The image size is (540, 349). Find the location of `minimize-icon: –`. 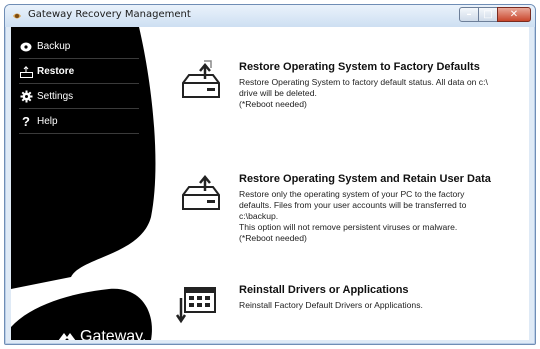

minimize-icon: – is located at coordinates (469, 14).